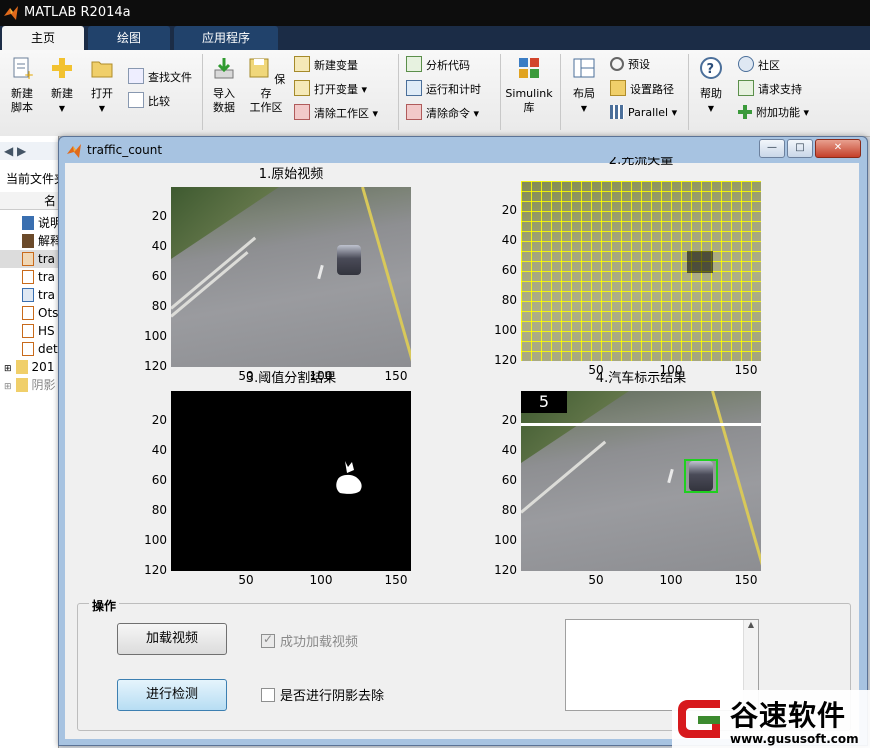 Image resolution: width=870 pixels, height=748 pixels. What do you see at coordinates (291, 378) in the screenshot?
I see `axes-3-title: 3.阈值分割结果` at bounding box center [291, 378].